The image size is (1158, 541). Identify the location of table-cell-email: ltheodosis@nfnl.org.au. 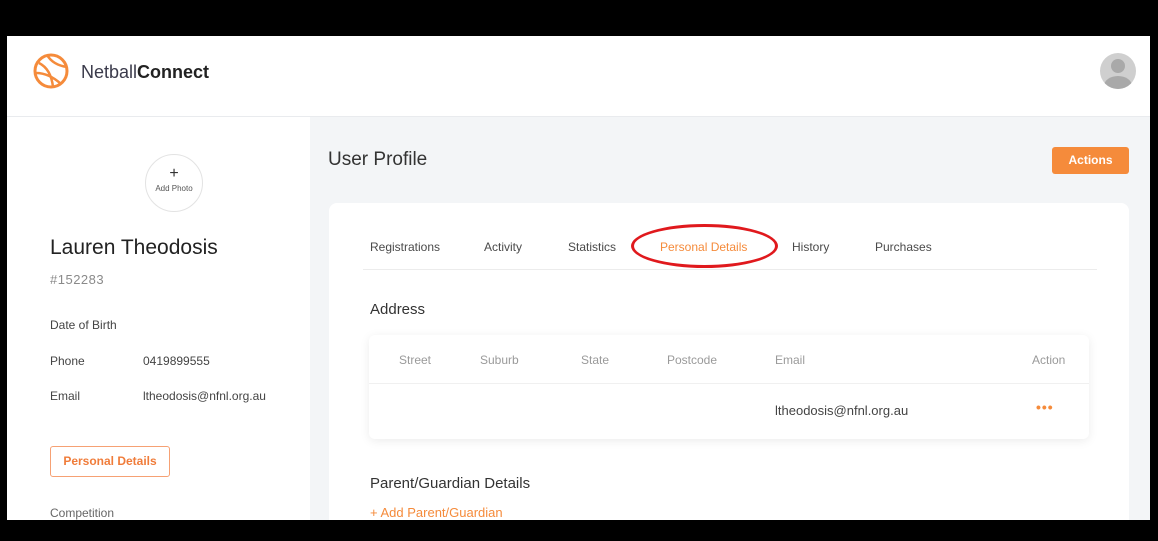
(842, 410).